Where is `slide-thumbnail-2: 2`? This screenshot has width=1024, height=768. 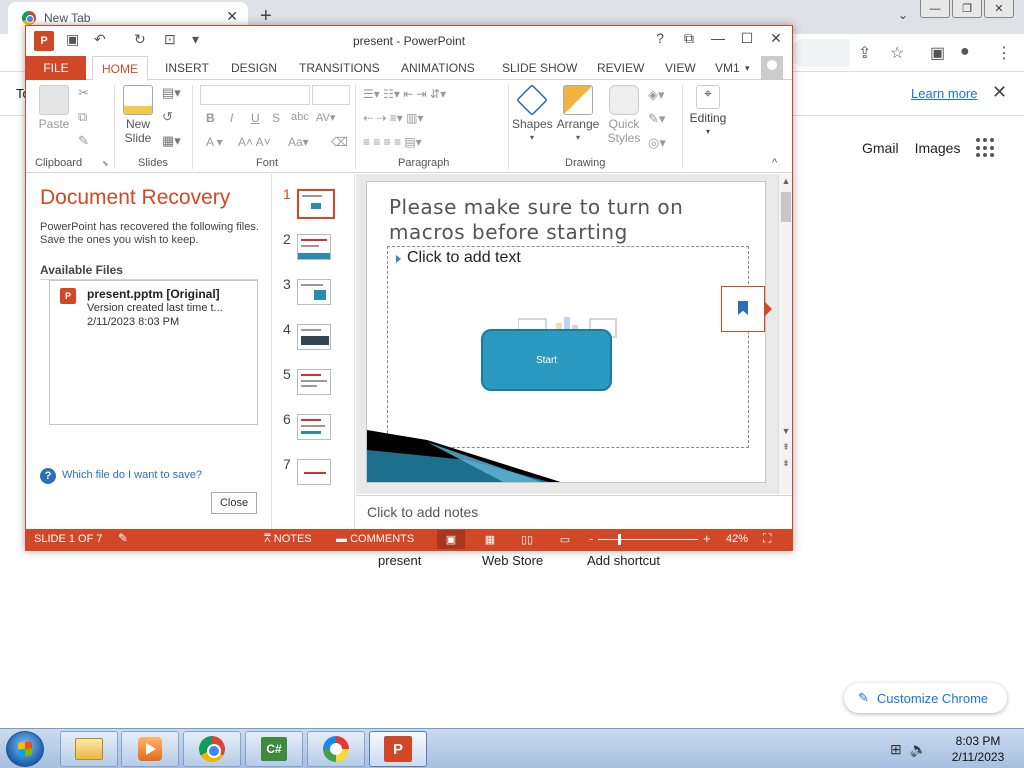
slide-thumbnail-2: 2 is located at coordinates (313, 251).